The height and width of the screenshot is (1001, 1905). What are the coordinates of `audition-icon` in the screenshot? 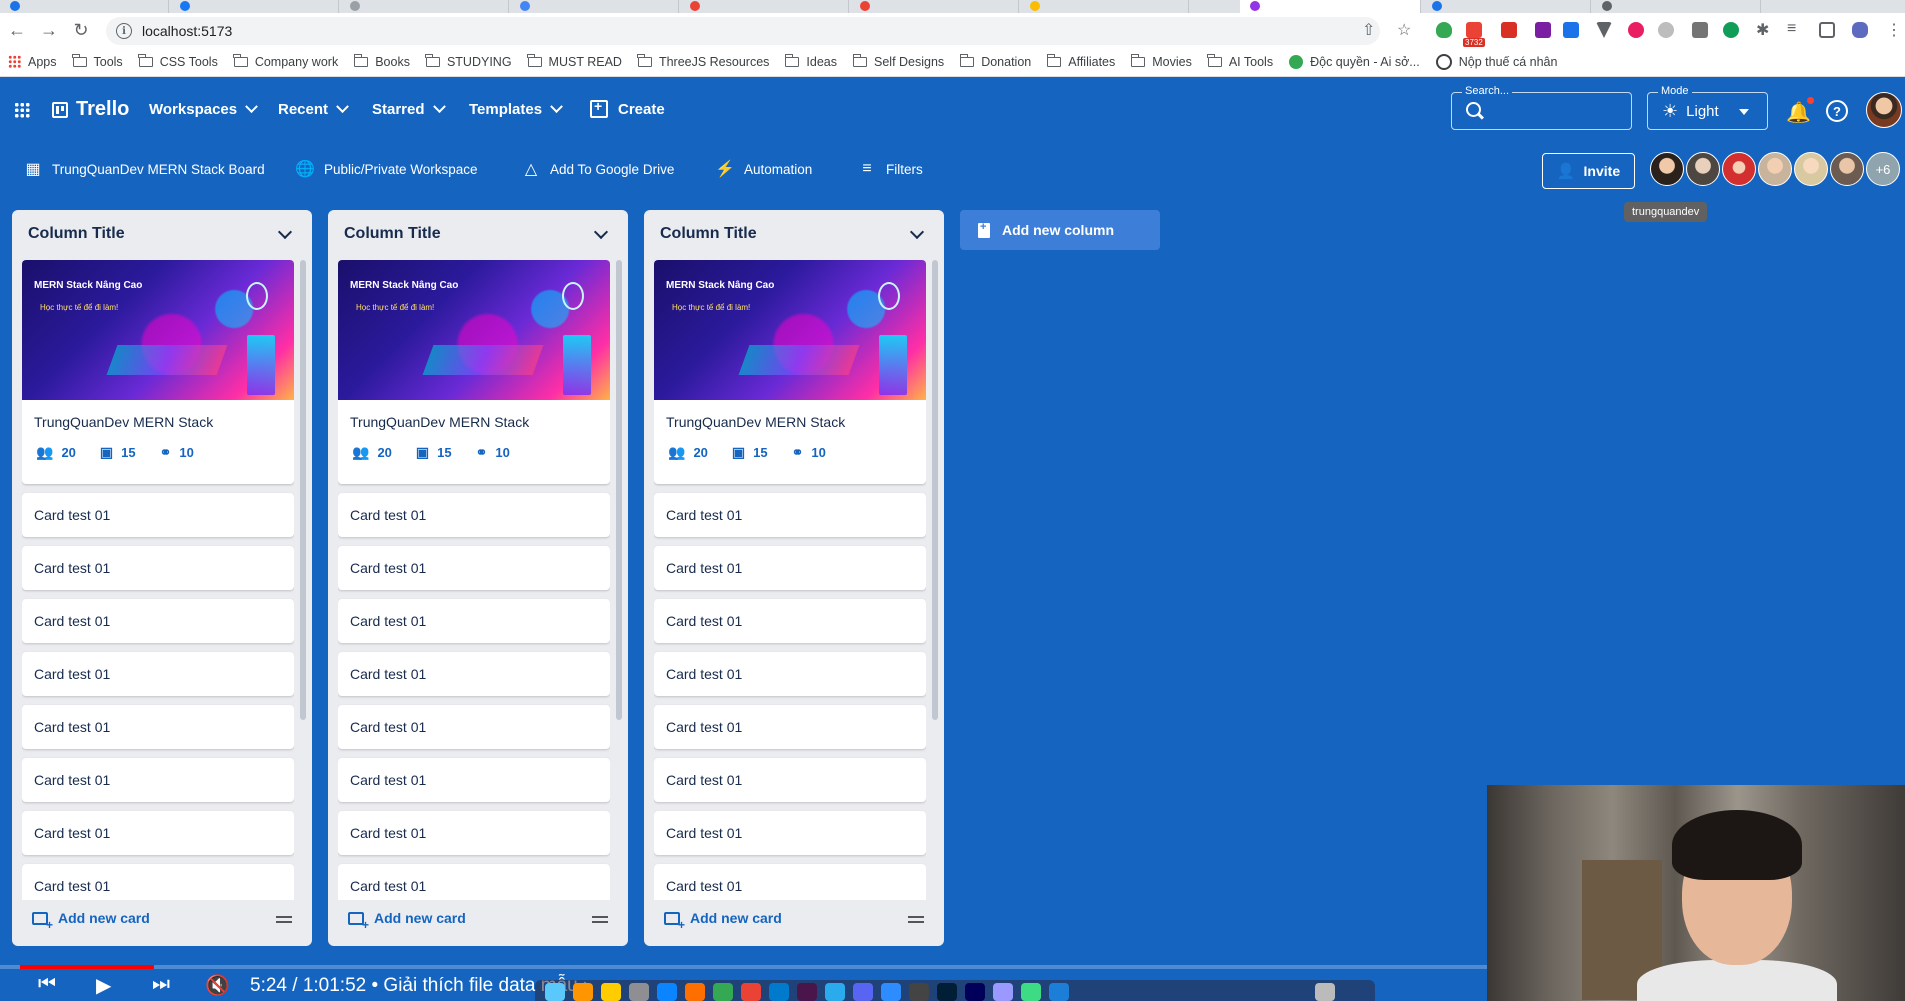 It's located at (975, 992).